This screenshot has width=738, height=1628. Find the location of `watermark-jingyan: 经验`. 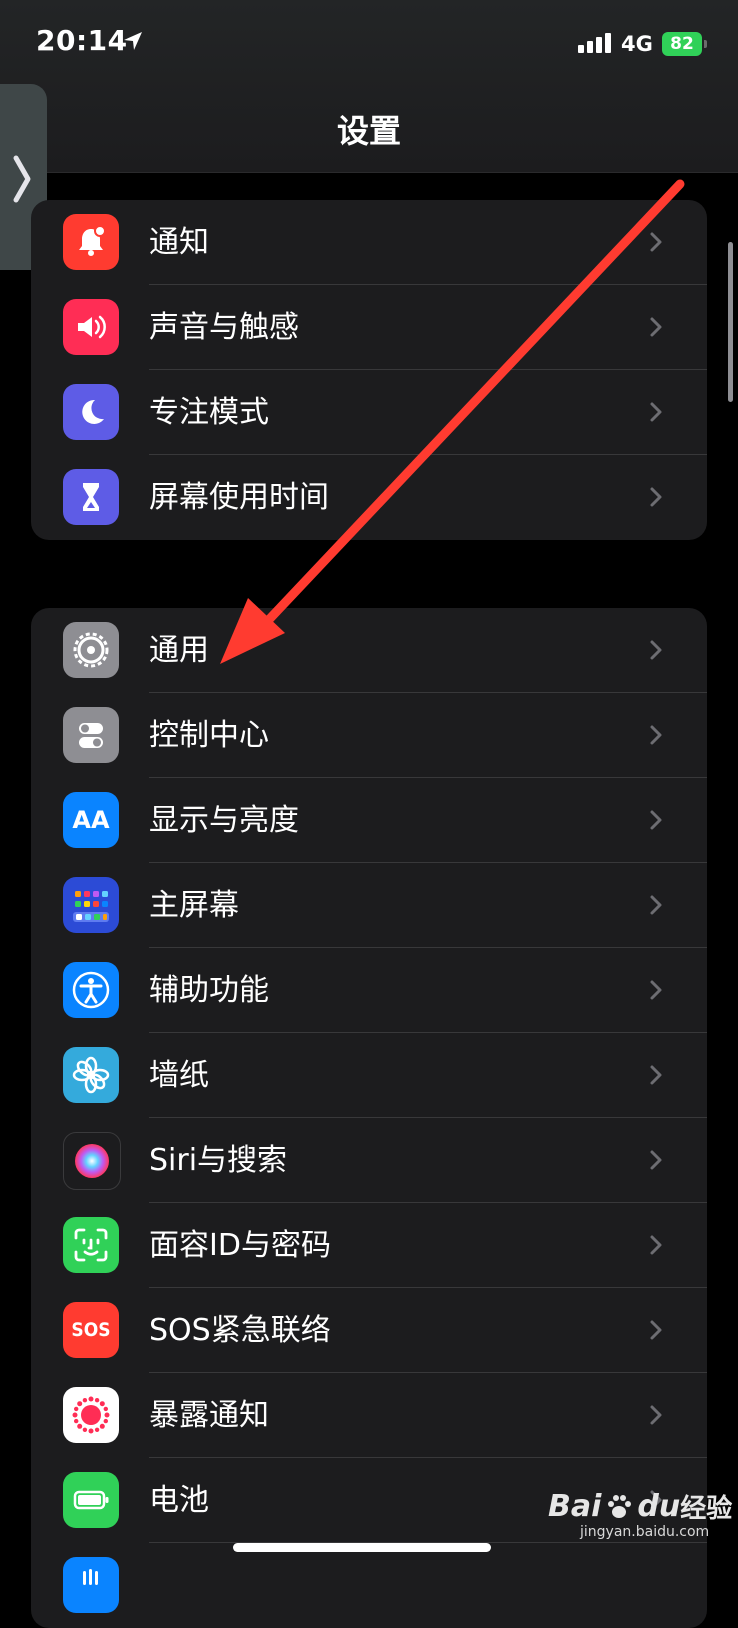

watermark-jingyan: 经验 is located at coordinates (706, 1509).